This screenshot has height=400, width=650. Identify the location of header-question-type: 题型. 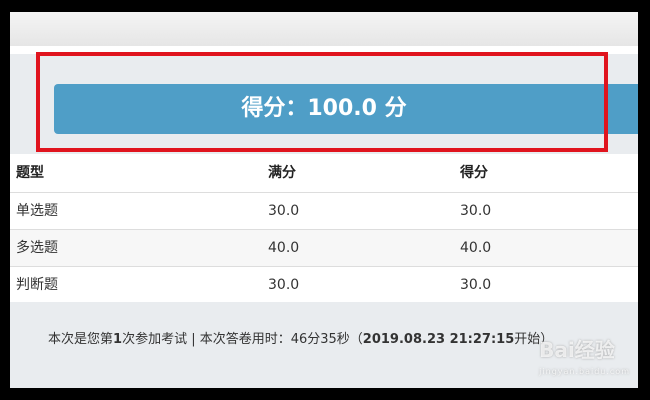
(30, 173).